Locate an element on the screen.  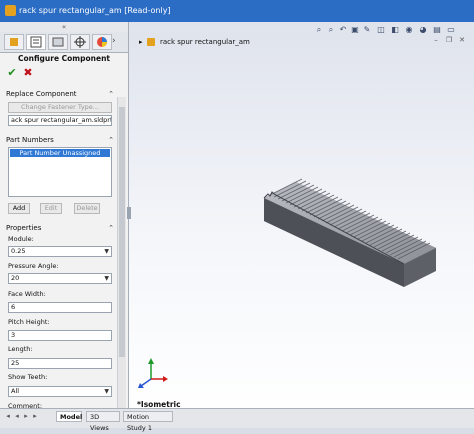
panel-scrollbar is located at coordinates (121, 257).